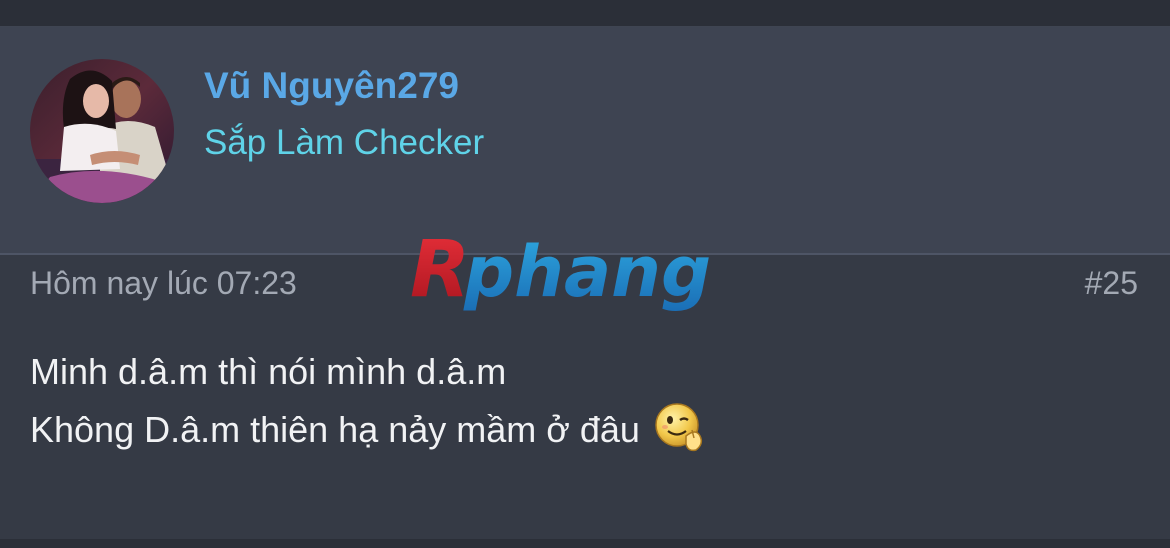  Describe the element at coordinates (440, 273) in the screenshot. I see `svg-text: R` at that location.